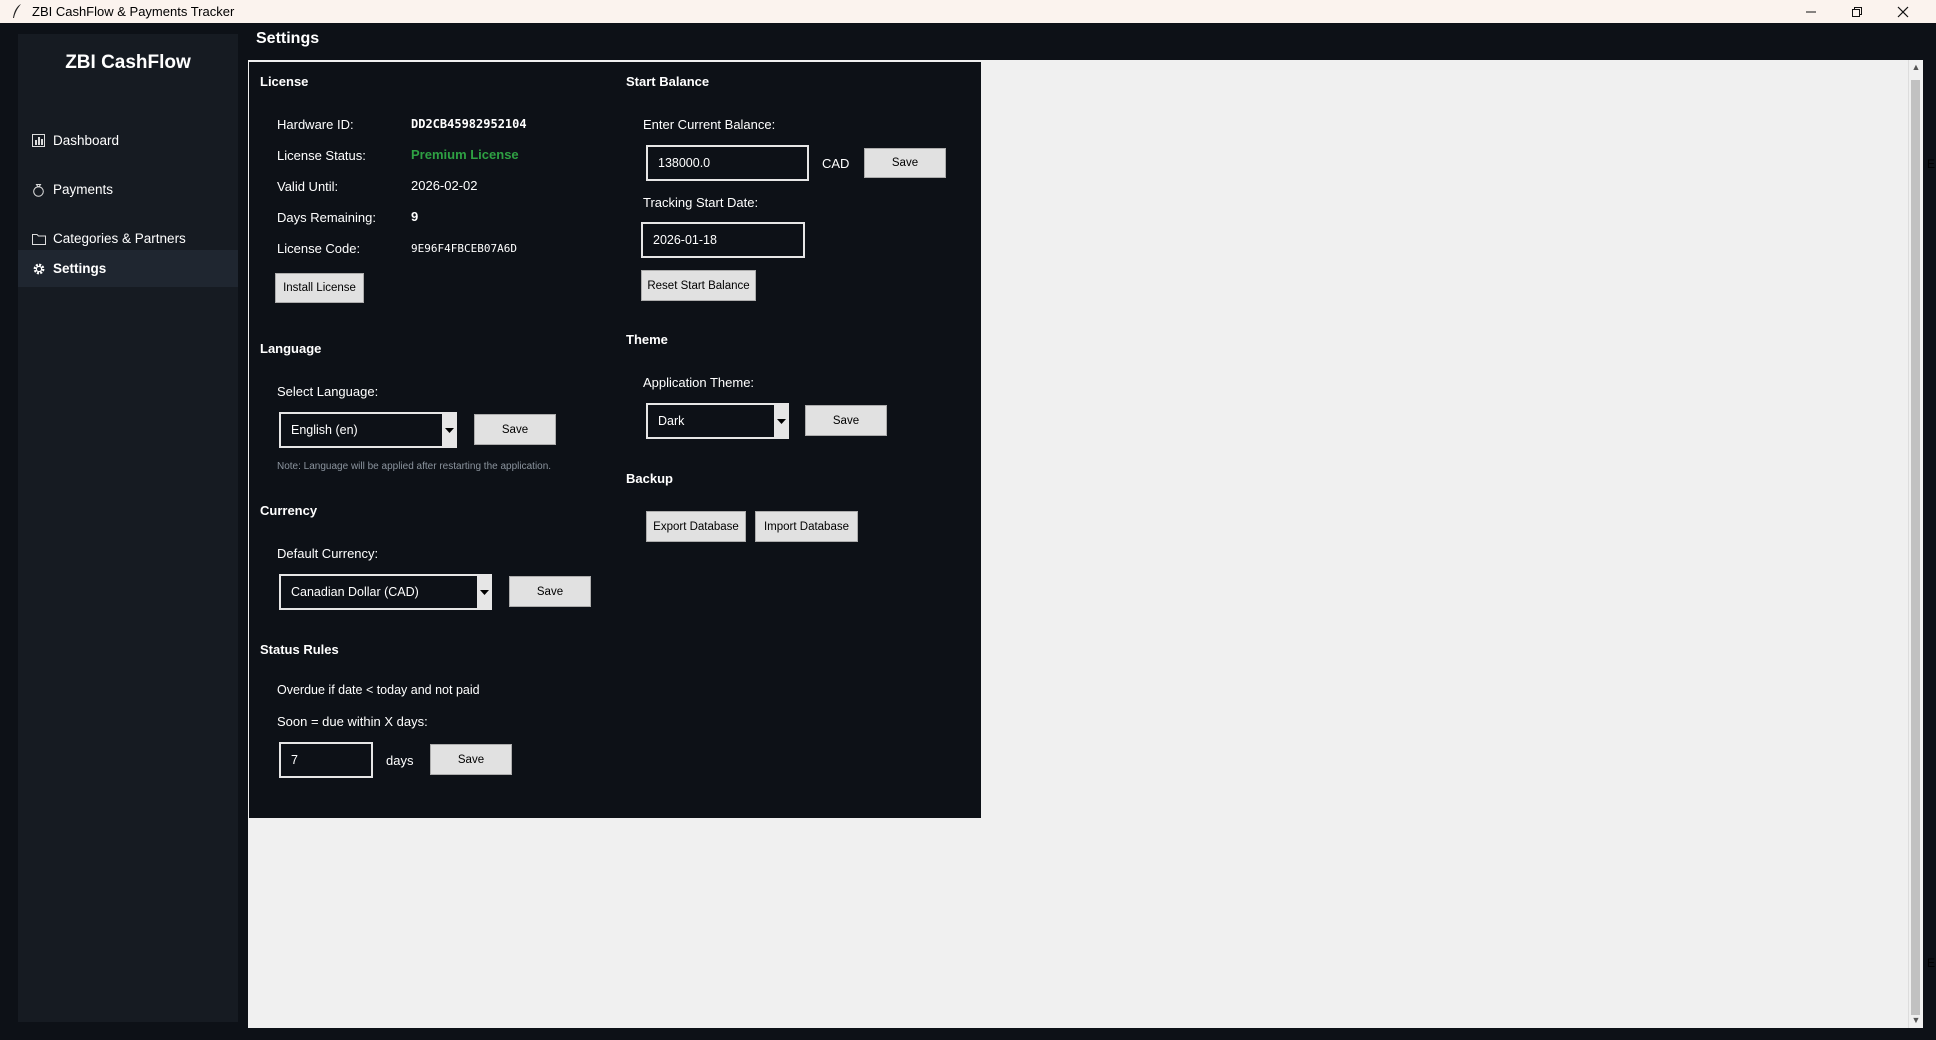  What do you see at coordinates (326, 217) in the screenshot?
I see `days-remaining-label: Days Remaining:` at bounding box center [326, 217].